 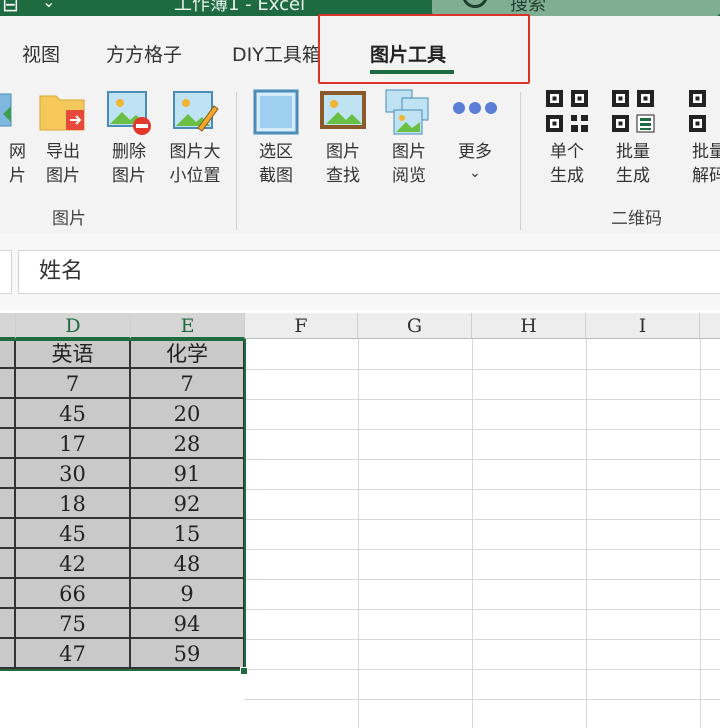 I want to click on table-cell: 94, so click(x=188, y=624).